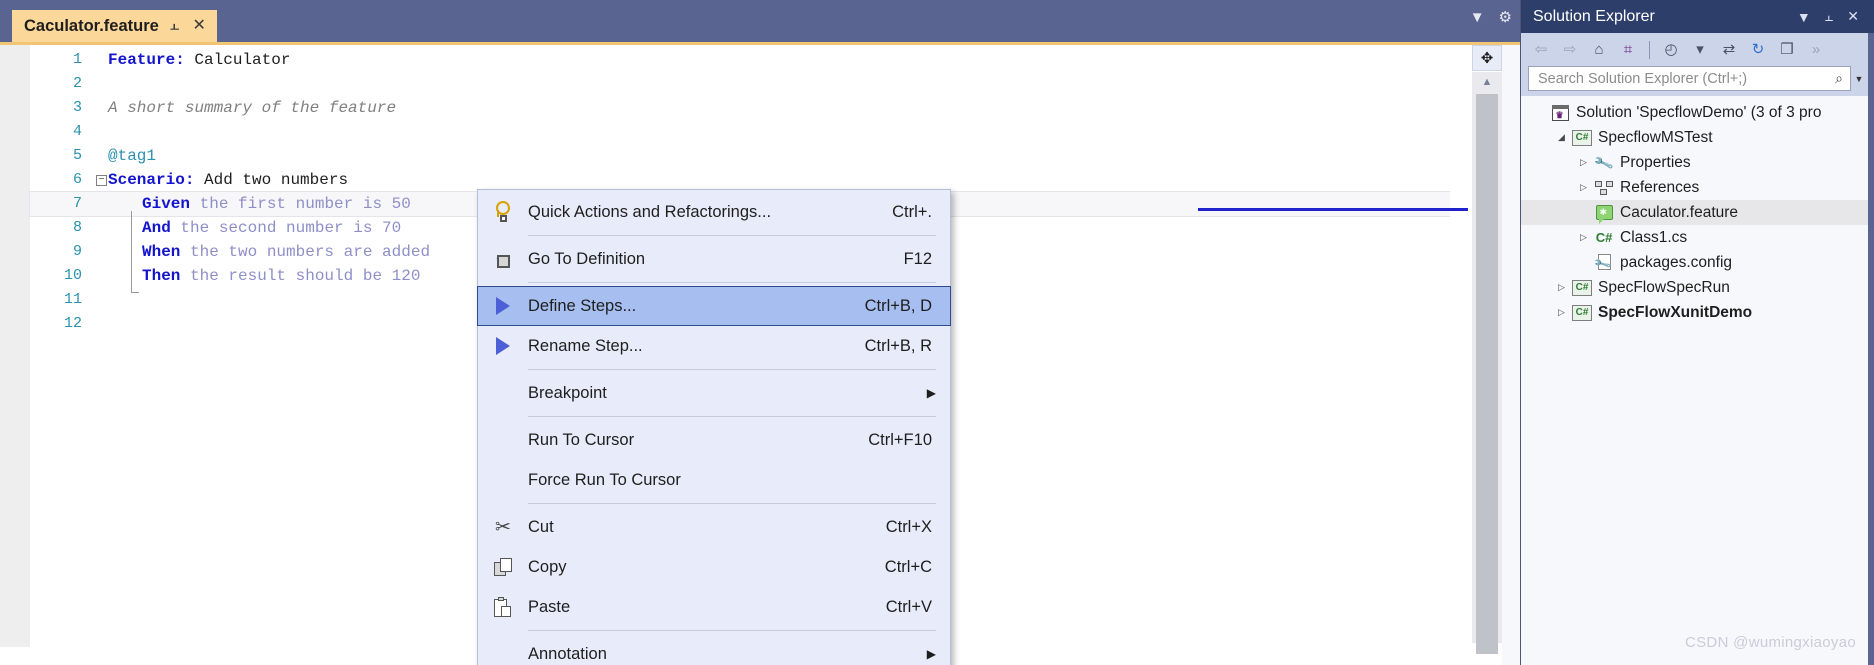  What do you see at coordinates (1487, 58) in the screenshot?
I see `split-view-icon: ✥` at bounding box center [1487, 58].